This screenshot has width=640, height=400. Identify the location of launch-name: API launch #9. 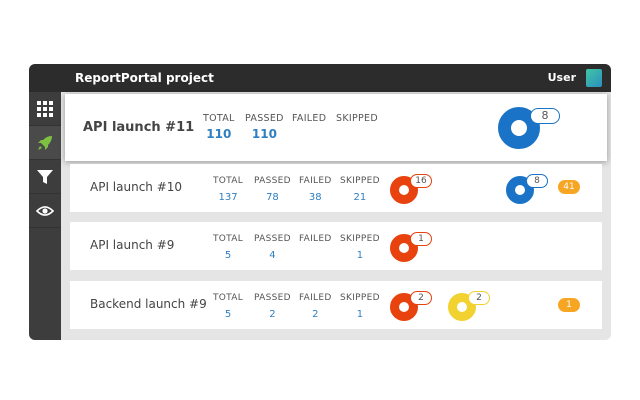
(132, 245).